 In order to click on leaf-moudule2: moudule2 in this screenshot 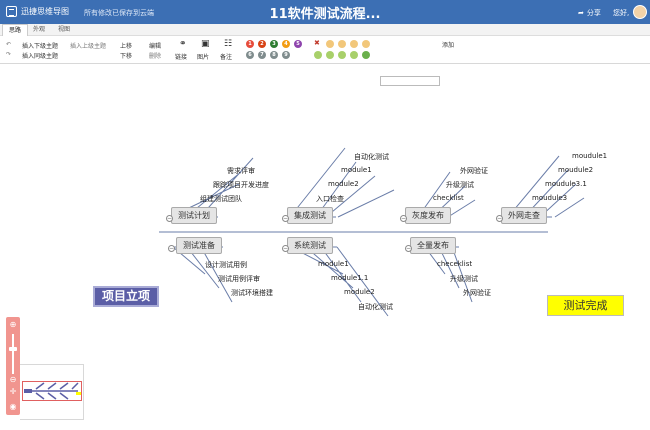, I will do `click(575, 170)`.